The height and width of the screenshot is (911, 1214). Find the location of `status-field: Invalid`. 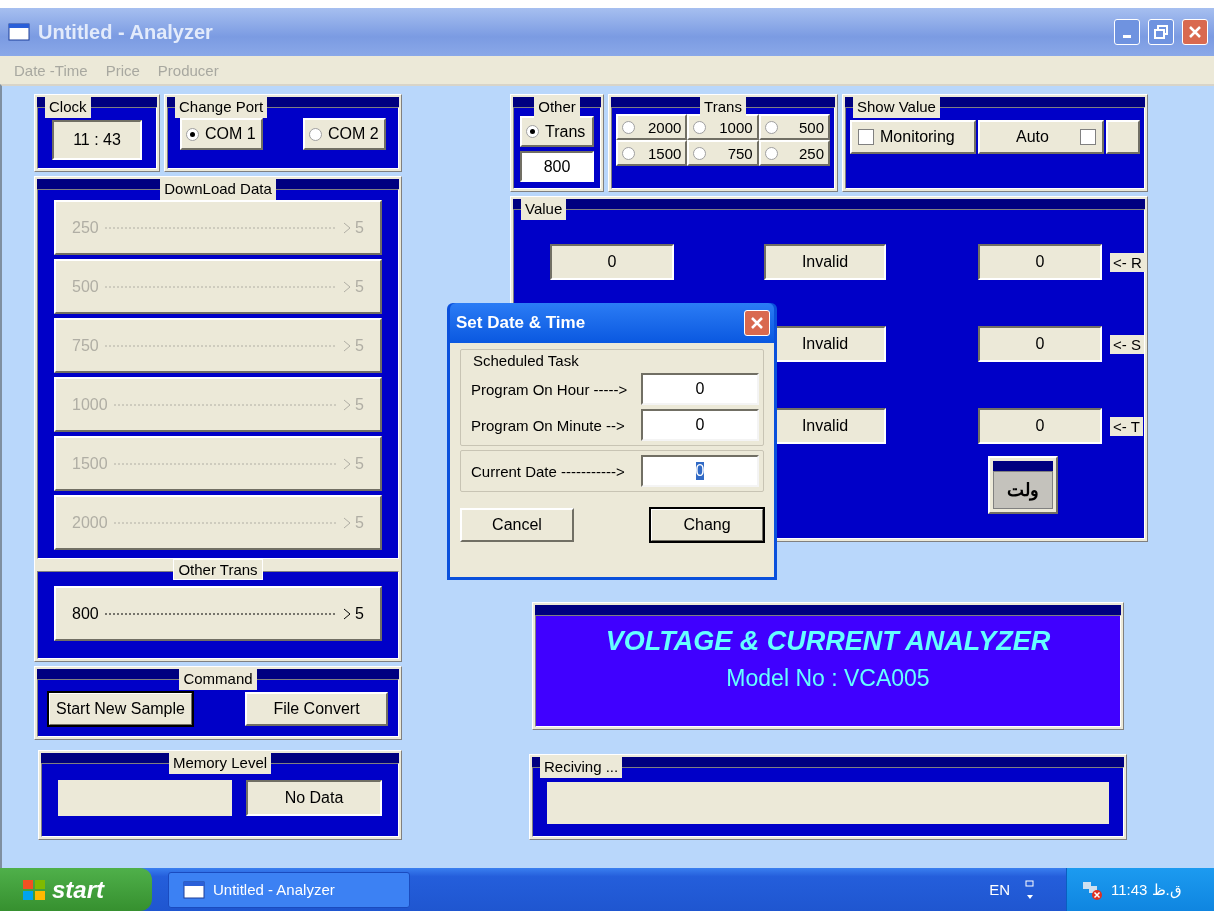

status-field: Invalid is located at coordinates (825, 262).